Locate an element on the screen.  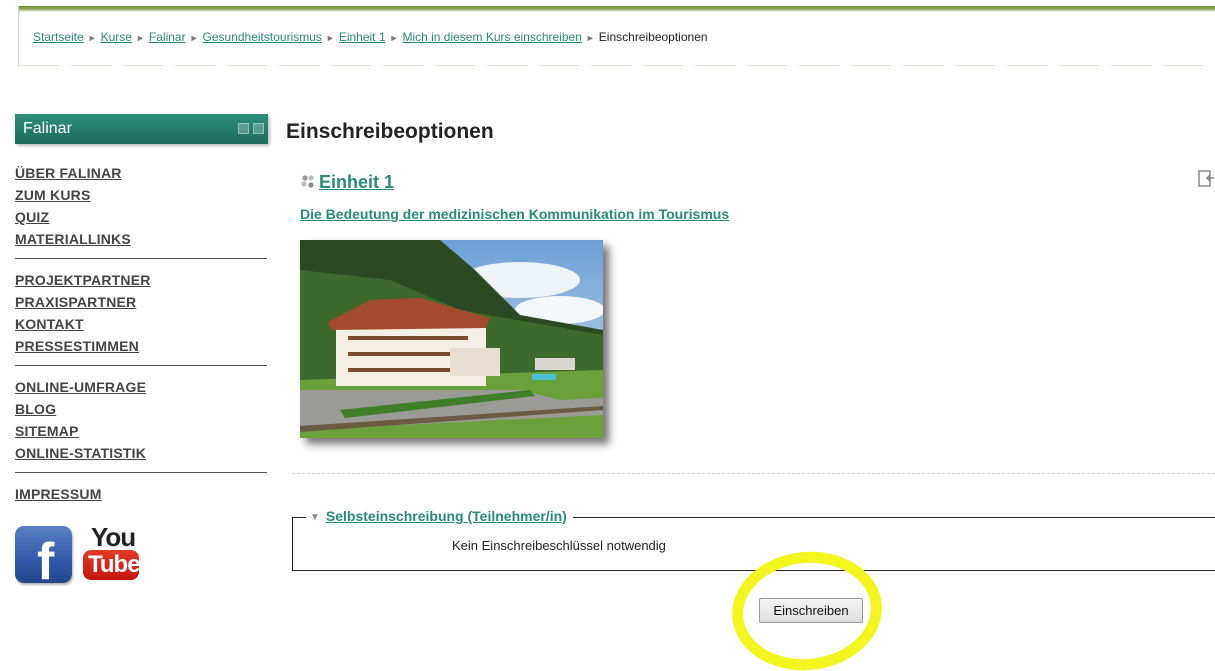
enrolment-legend: ▼ Selbsteinschreibung (Teilnehmer/in) is located at coordinates (439, 516).